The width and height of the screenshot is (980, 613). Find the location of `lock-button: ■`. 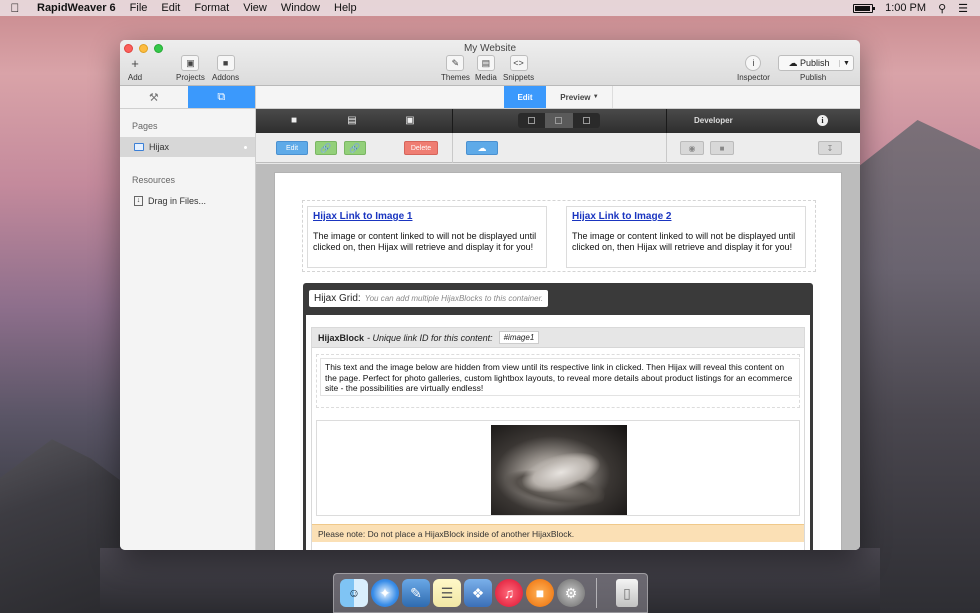

lock-button: ■ is located at coordinates (722, 148).